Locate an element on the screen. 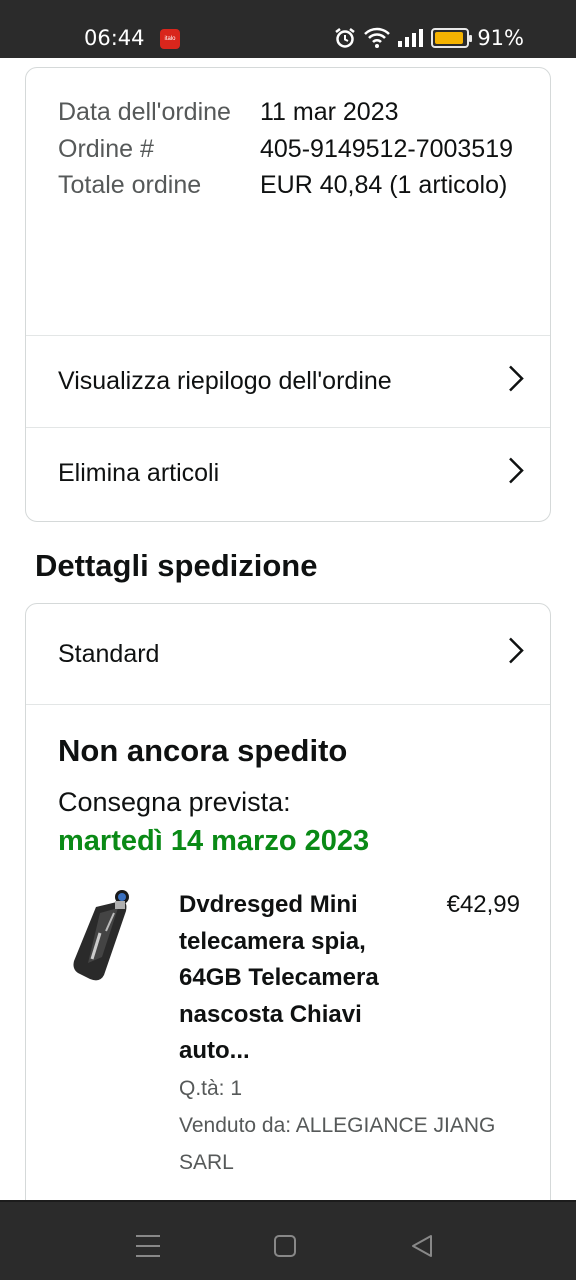  system-nav-bar is located at coordinates (288, 1240).